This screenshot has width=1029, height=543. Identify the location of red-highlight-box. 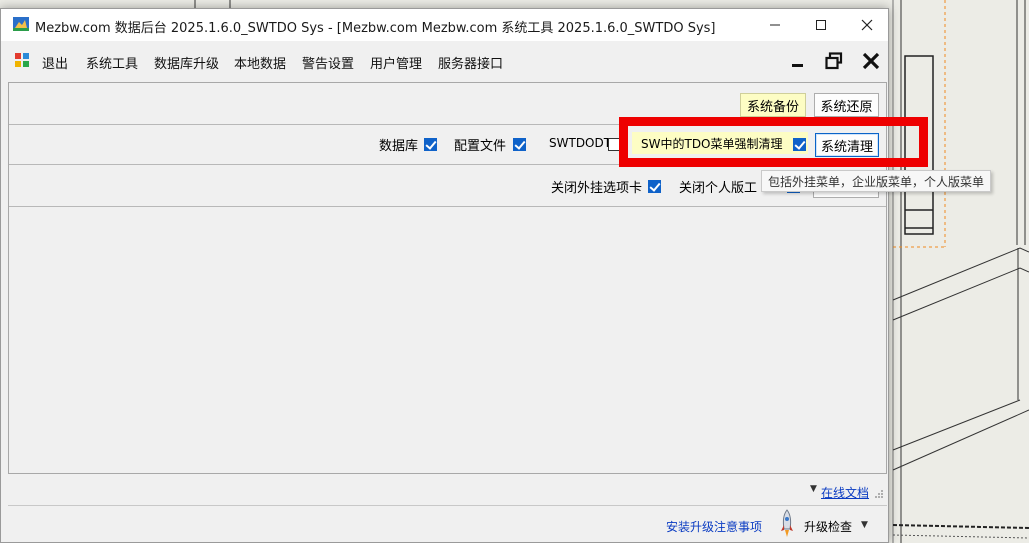
(773, 142).